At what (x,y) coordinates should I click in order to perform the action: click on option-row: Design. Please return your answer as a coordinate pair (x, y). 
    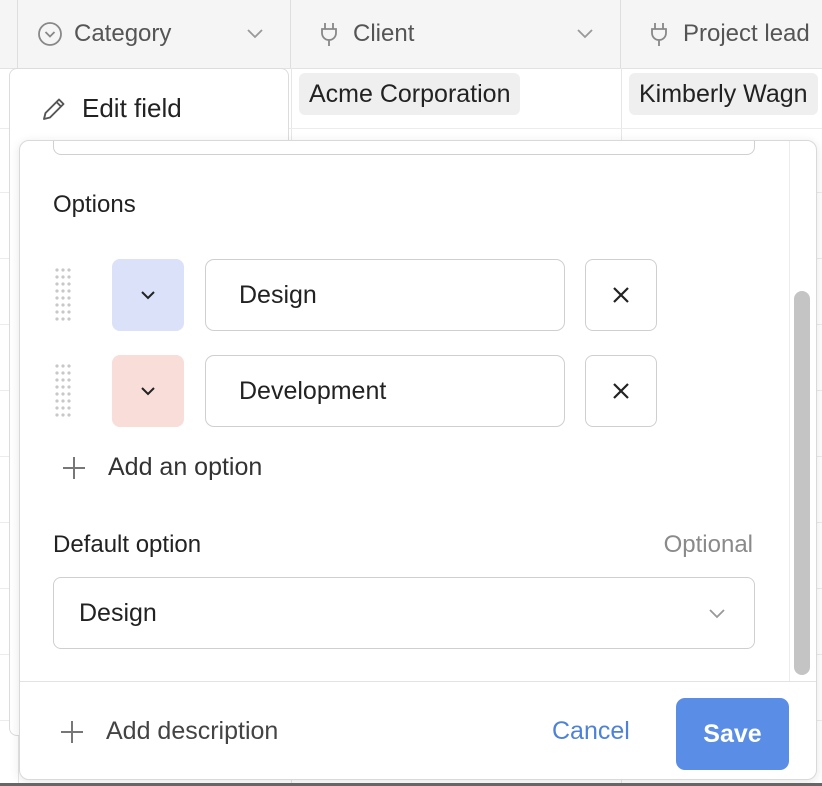
    Looking at the image, I should click on (370, 295).